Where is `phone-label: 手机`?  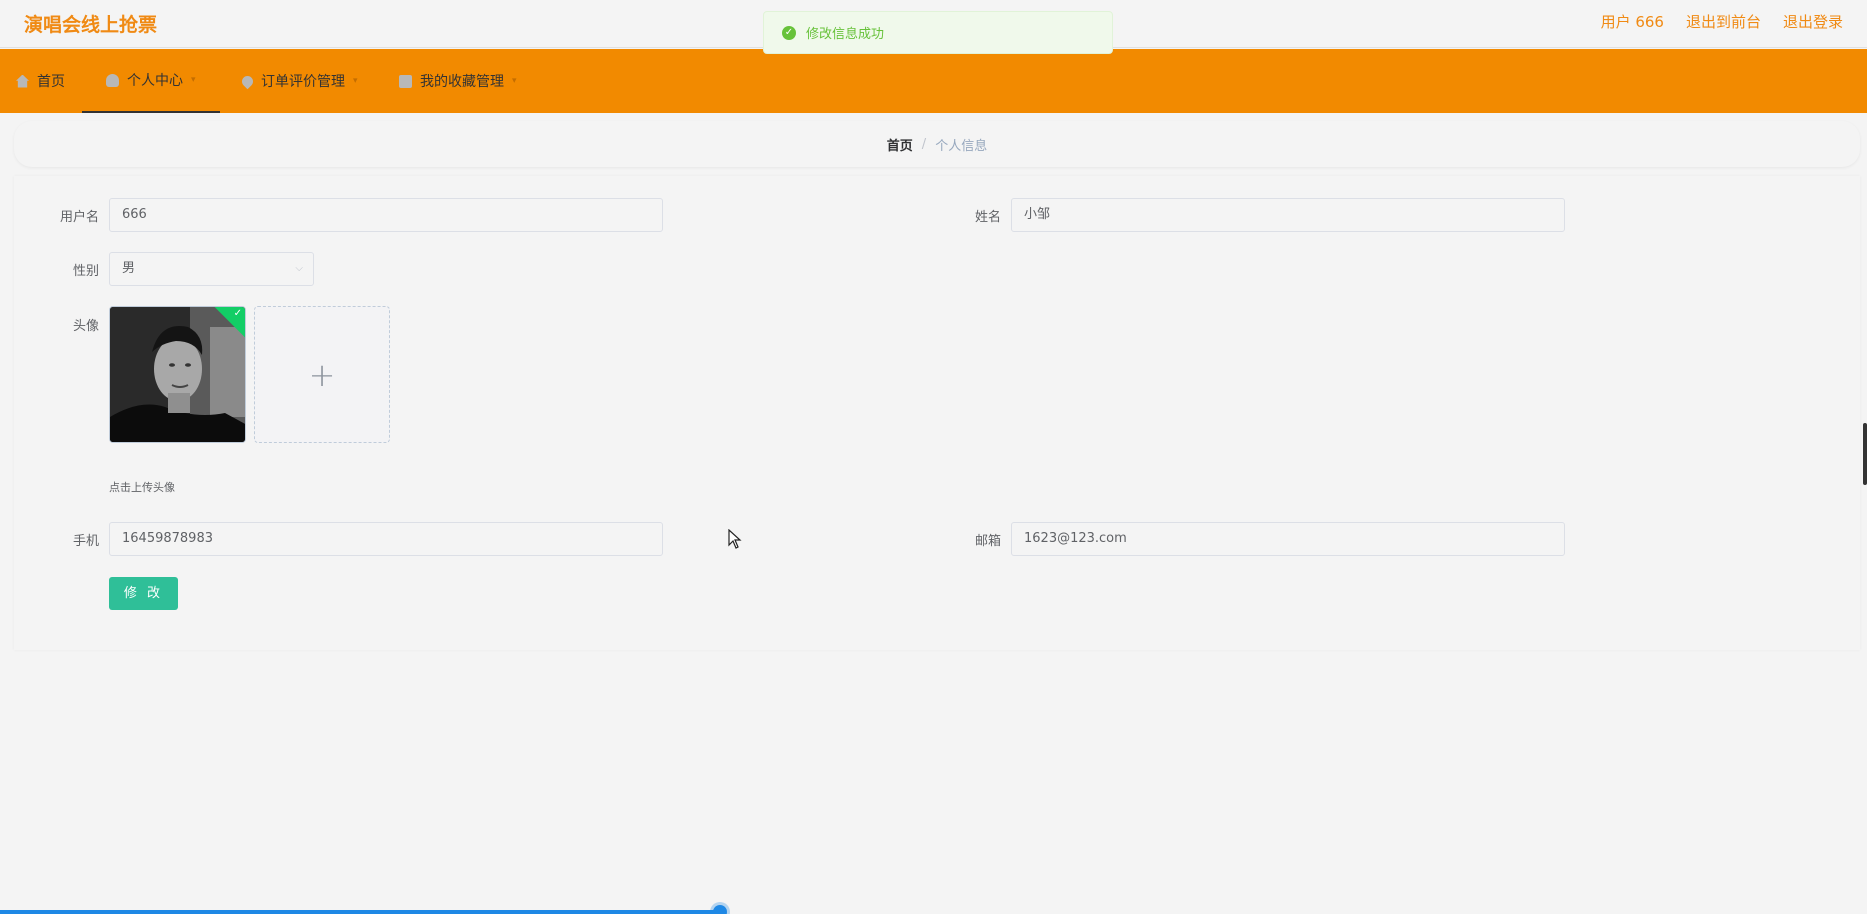
phone-label: 手机 is located at coordinates (85, 541).